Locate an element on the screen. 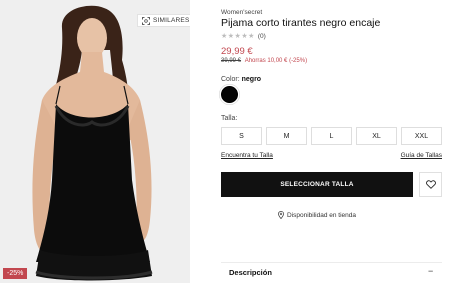 The height and width of the screenshot is (283, 475). location-pin-icon is located at coordinates (281, 215).